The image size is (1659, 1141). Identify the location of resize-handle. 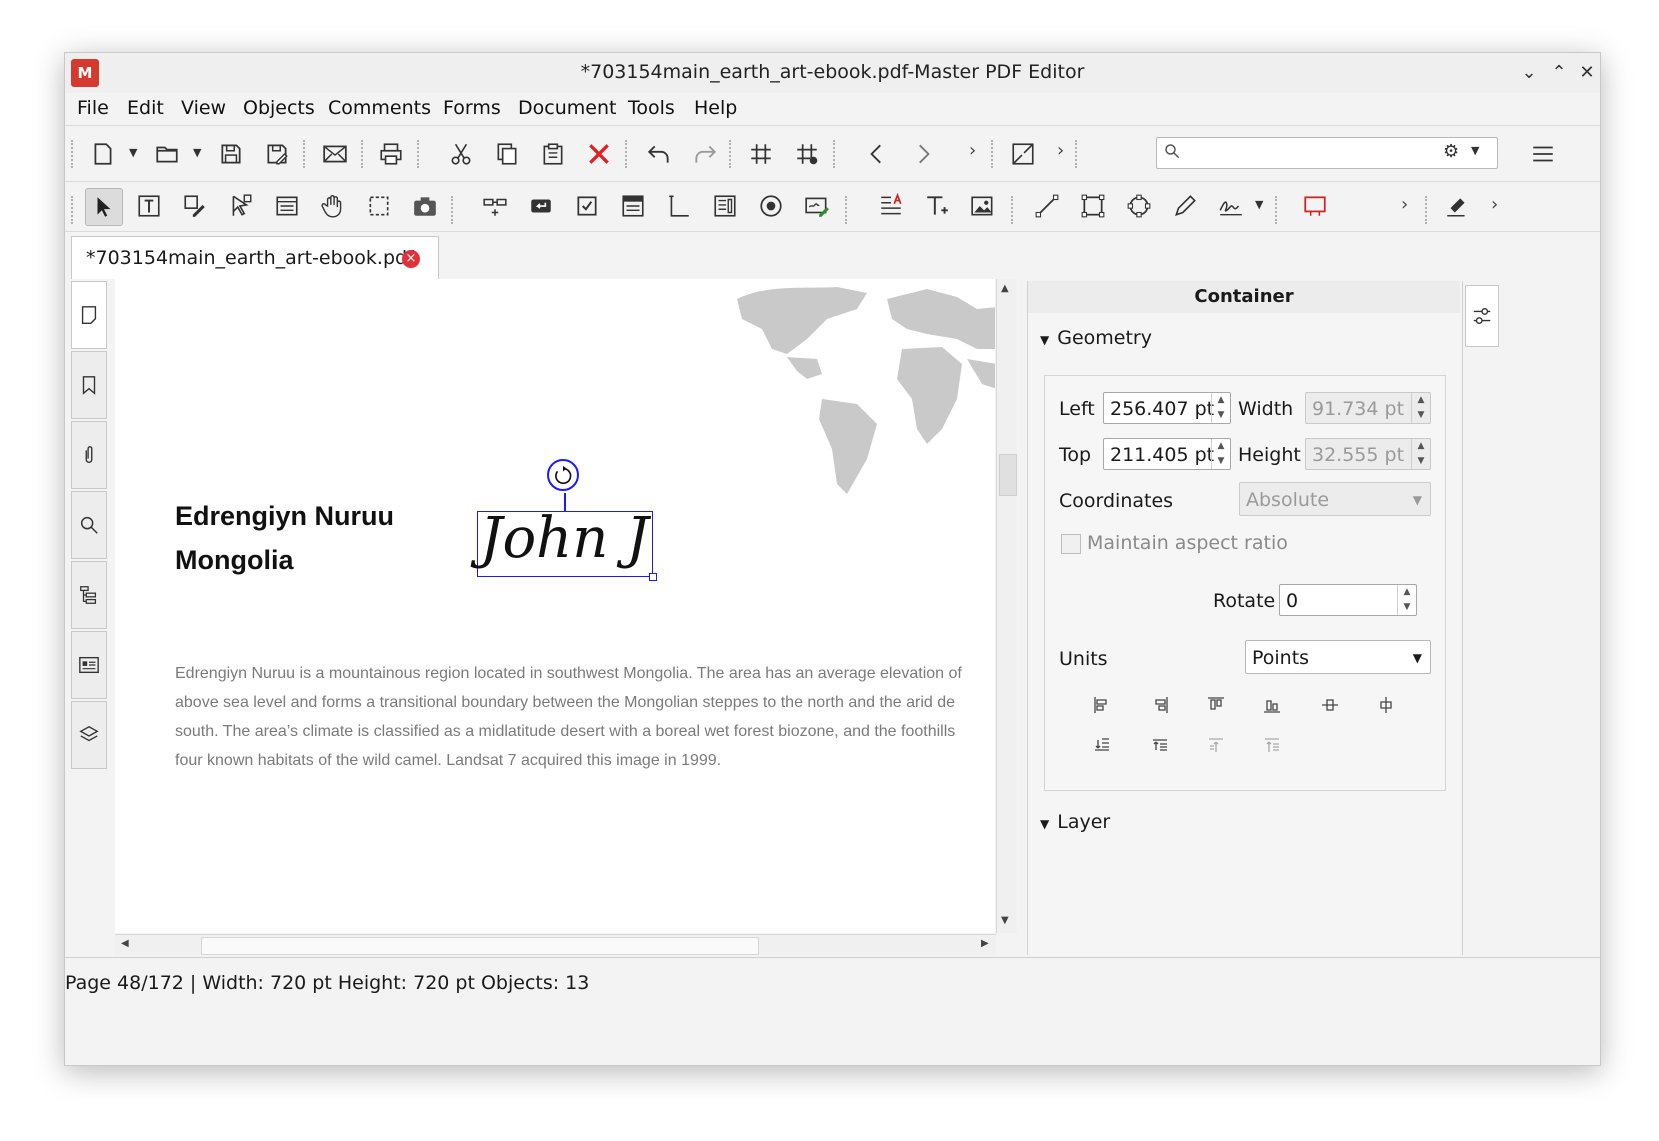
(653, 577).